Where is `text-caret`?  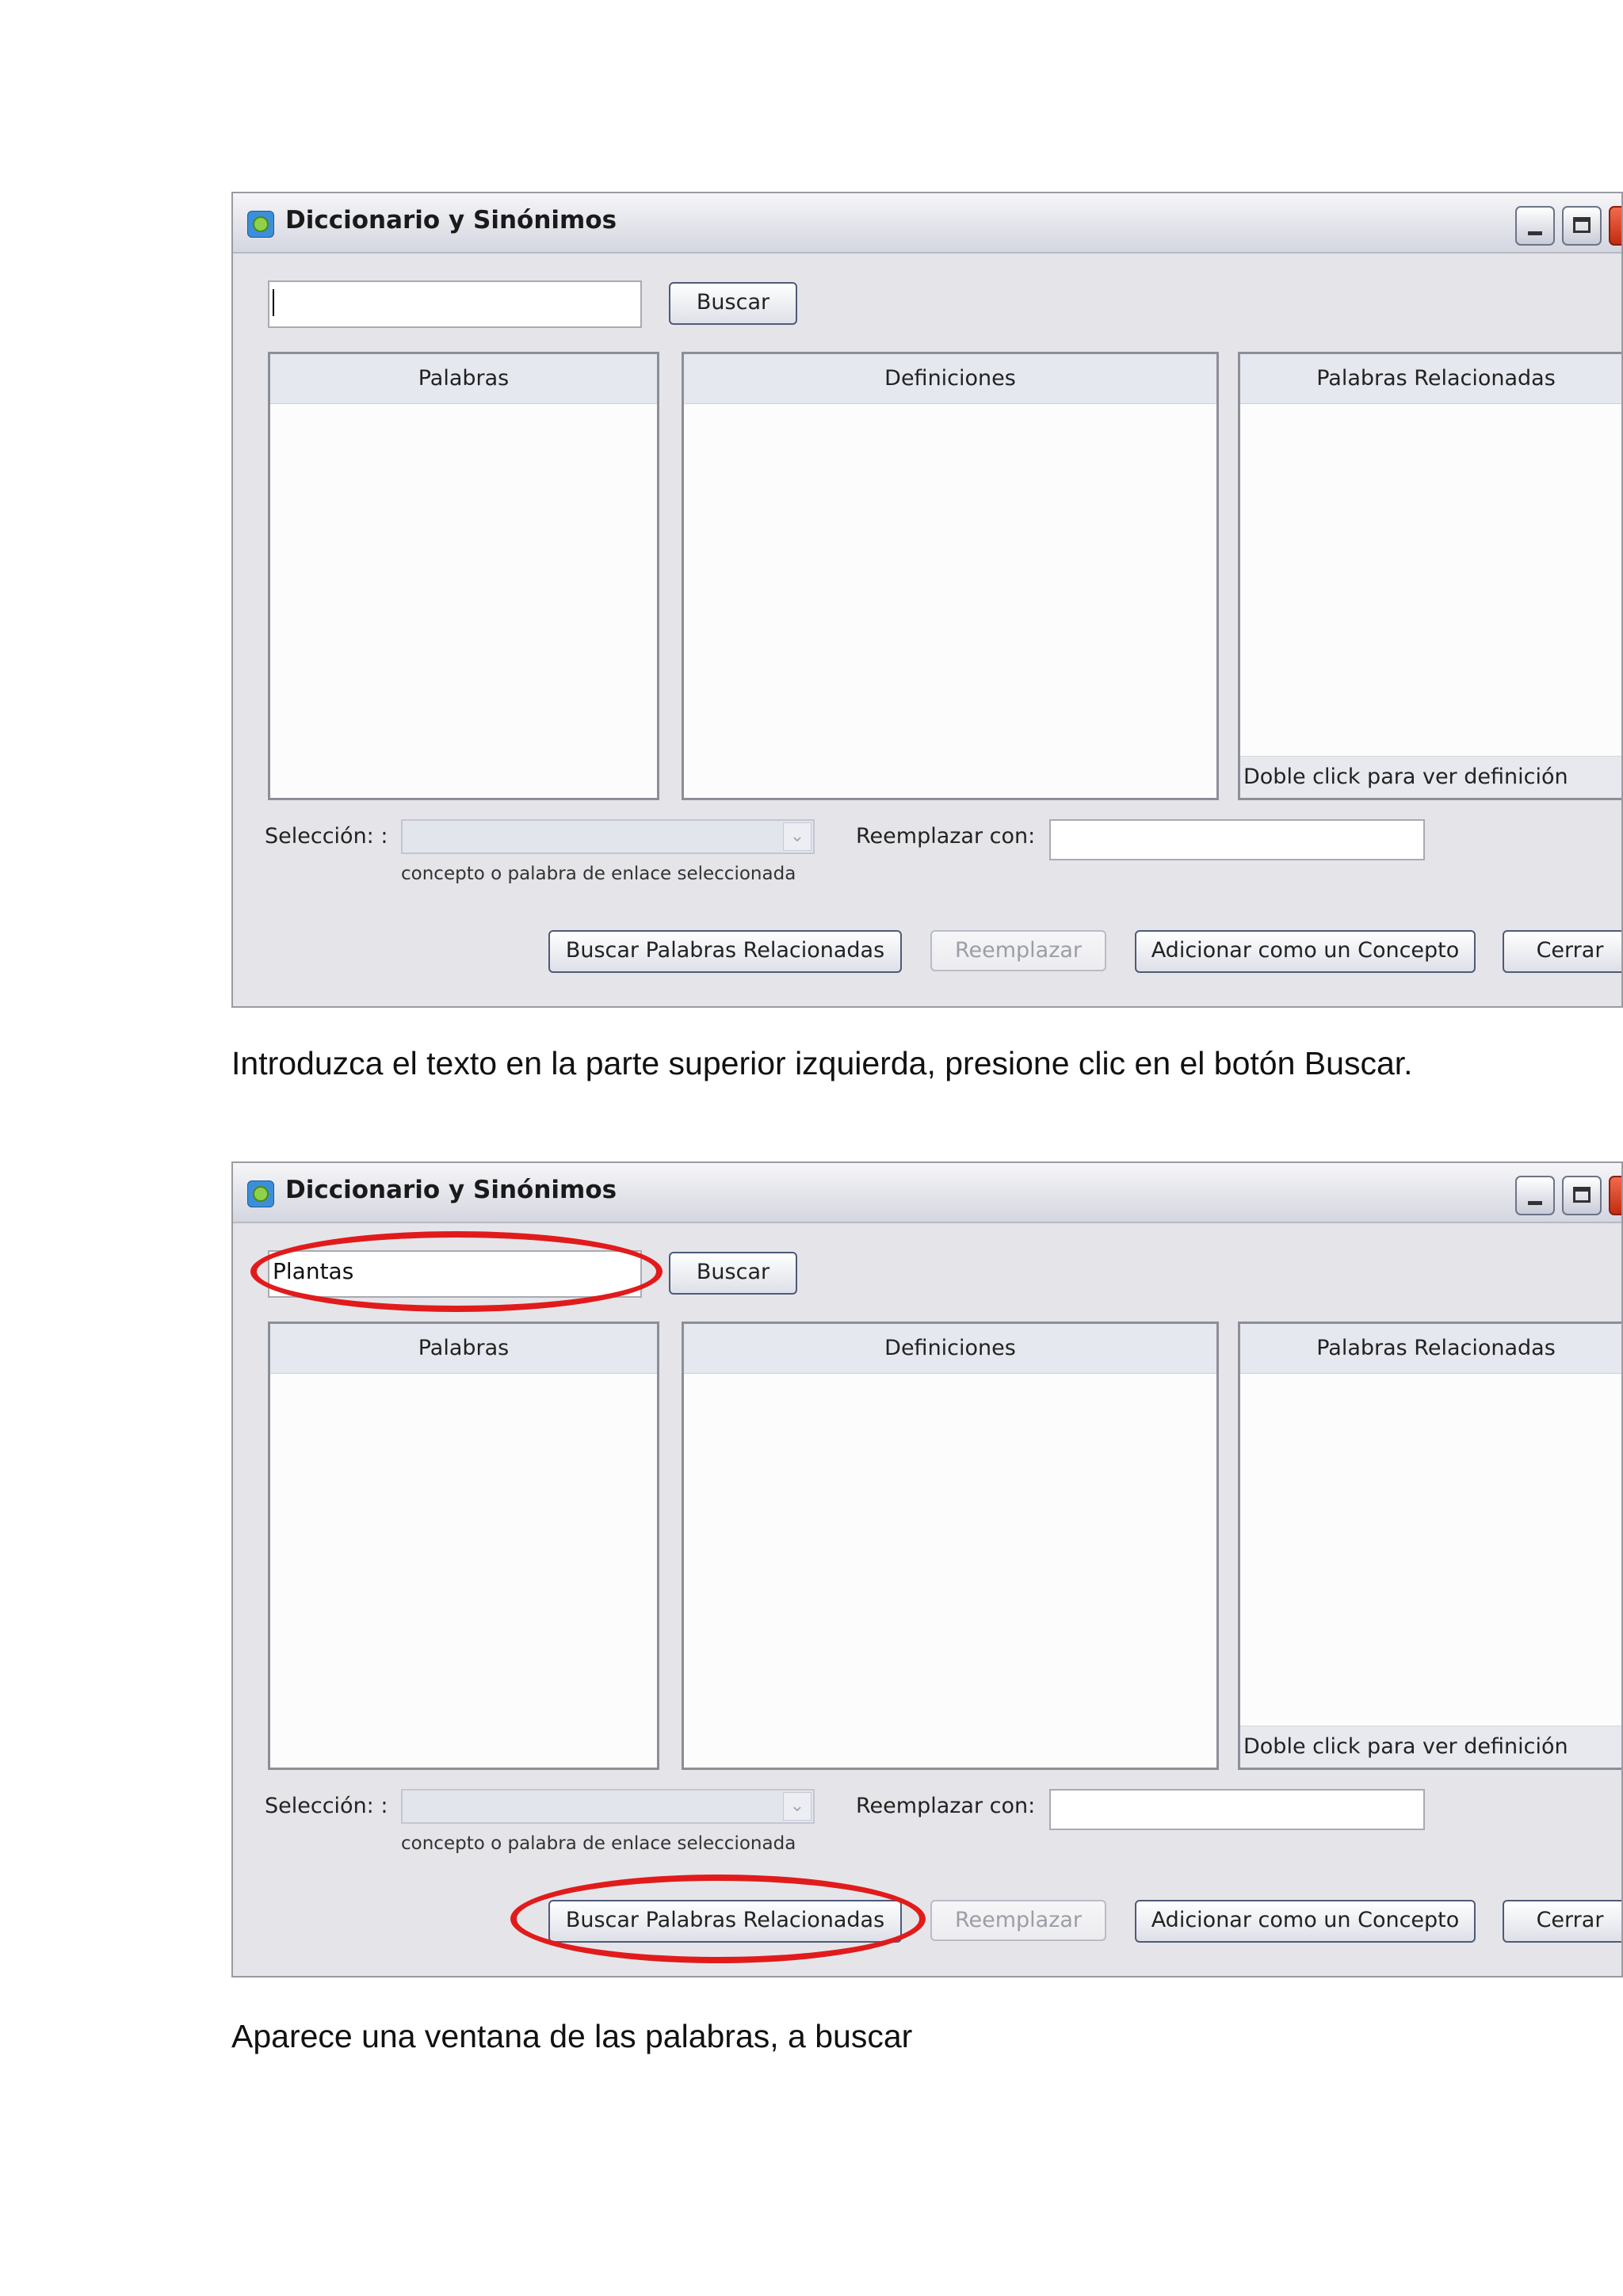 text-caret is located at coordinates (273, 302).